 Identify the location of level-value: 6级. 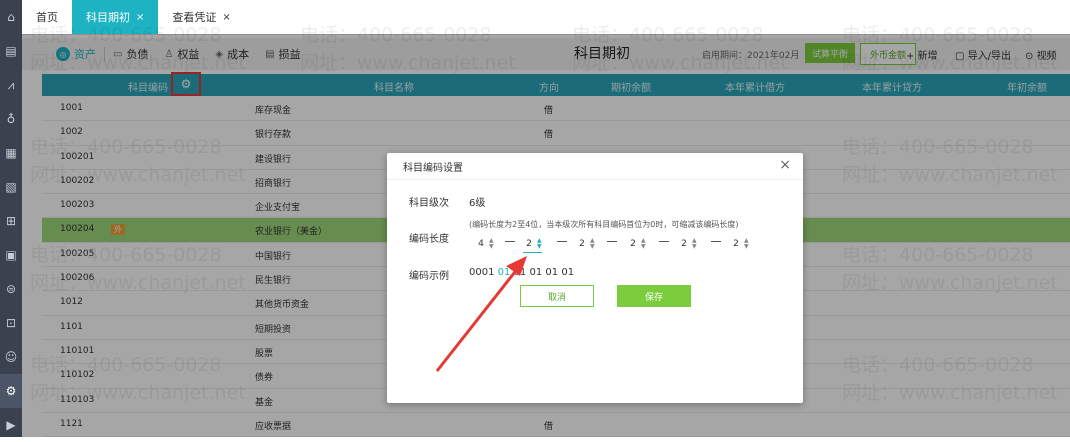
(477, 203).